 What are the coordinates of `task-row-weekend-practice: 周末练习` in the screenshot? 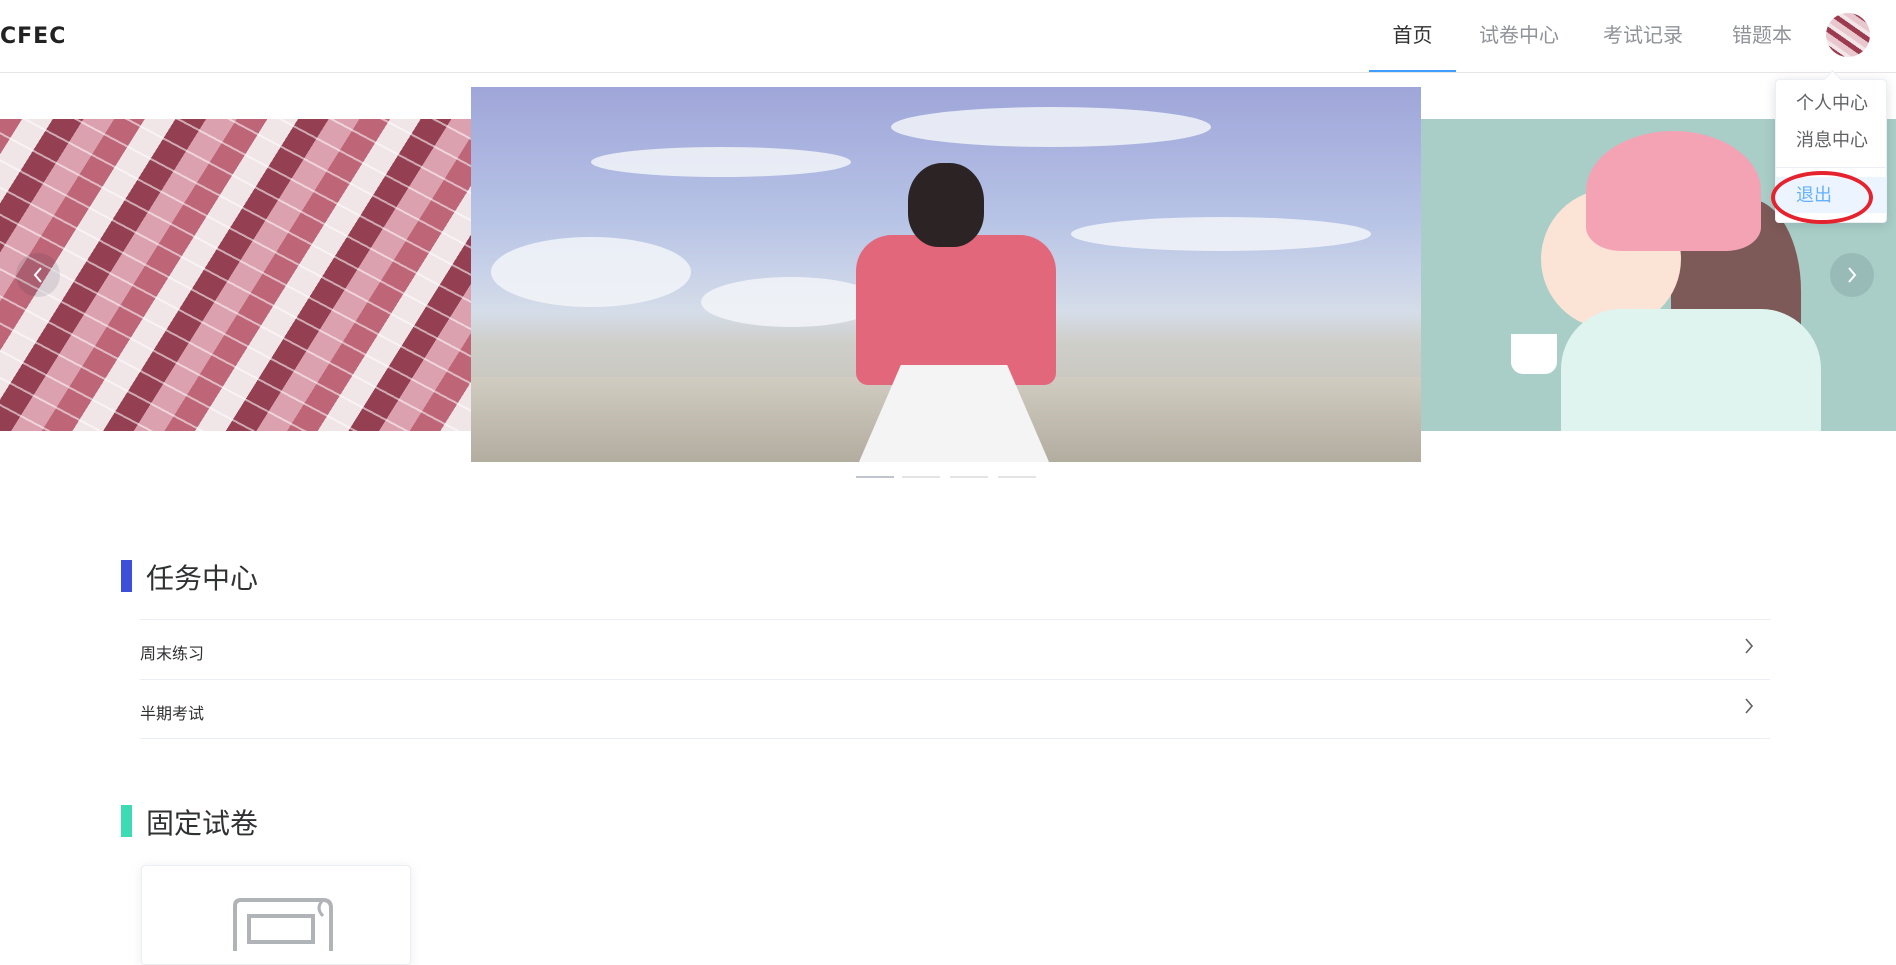 It's located at (955, 649).